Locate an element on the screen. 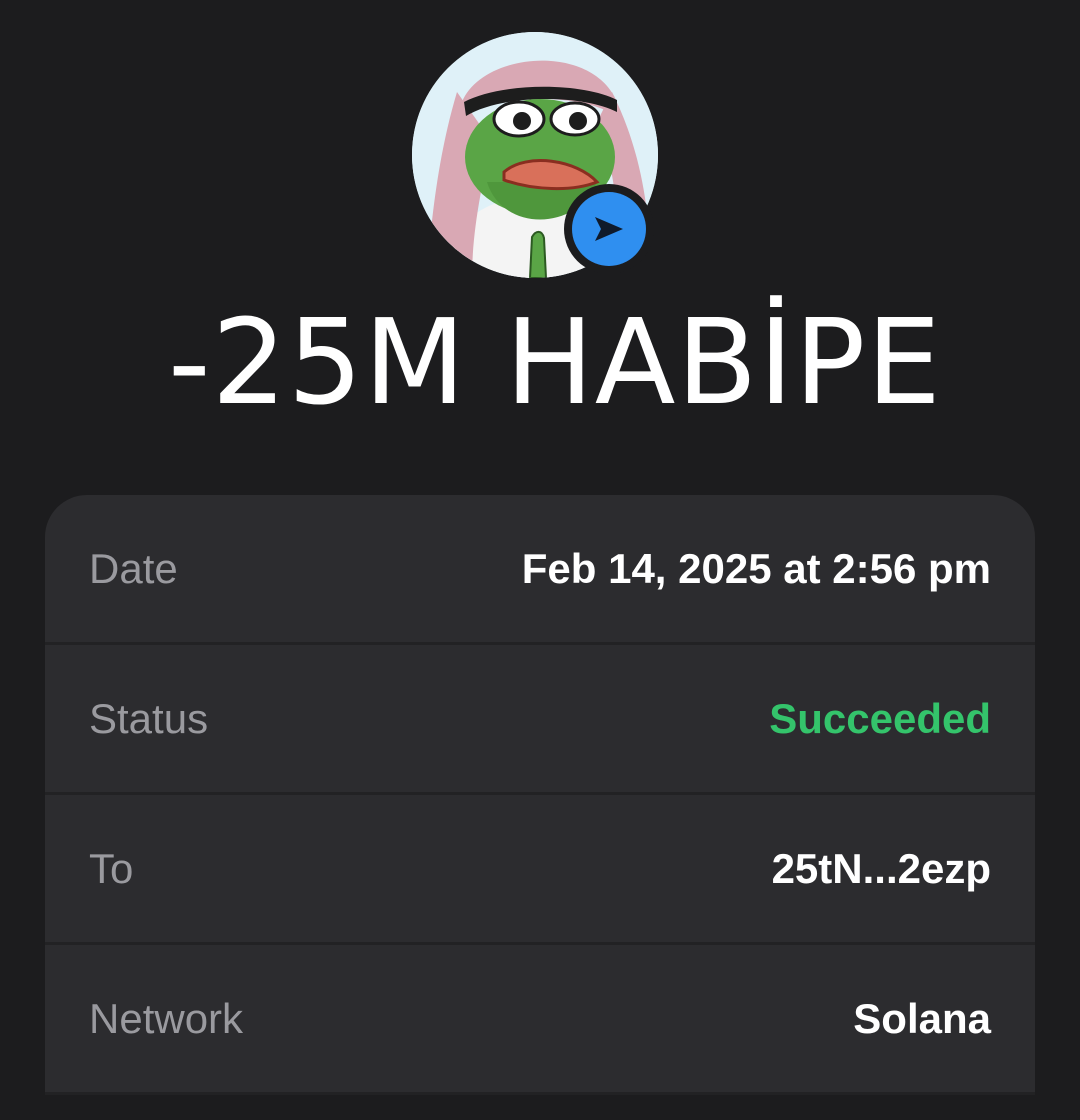 The image size is (1080, 1120). send-arrow-icon is located at coordinates (609, 229).